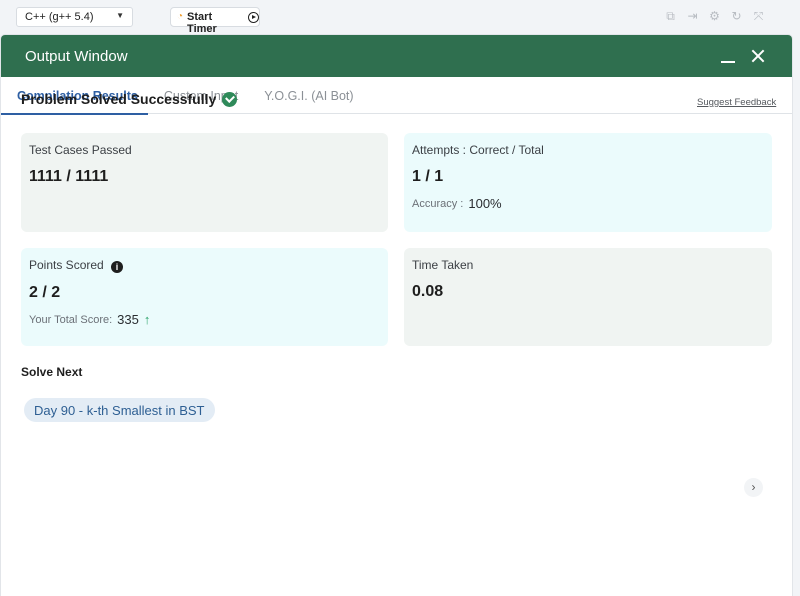 The height and width of the screenshot is (596, 800). What do you see at coordinates (438, 203) in the screenshot?
I see `accuracy-label: Accuracy :` at bounding box center [438, 203].